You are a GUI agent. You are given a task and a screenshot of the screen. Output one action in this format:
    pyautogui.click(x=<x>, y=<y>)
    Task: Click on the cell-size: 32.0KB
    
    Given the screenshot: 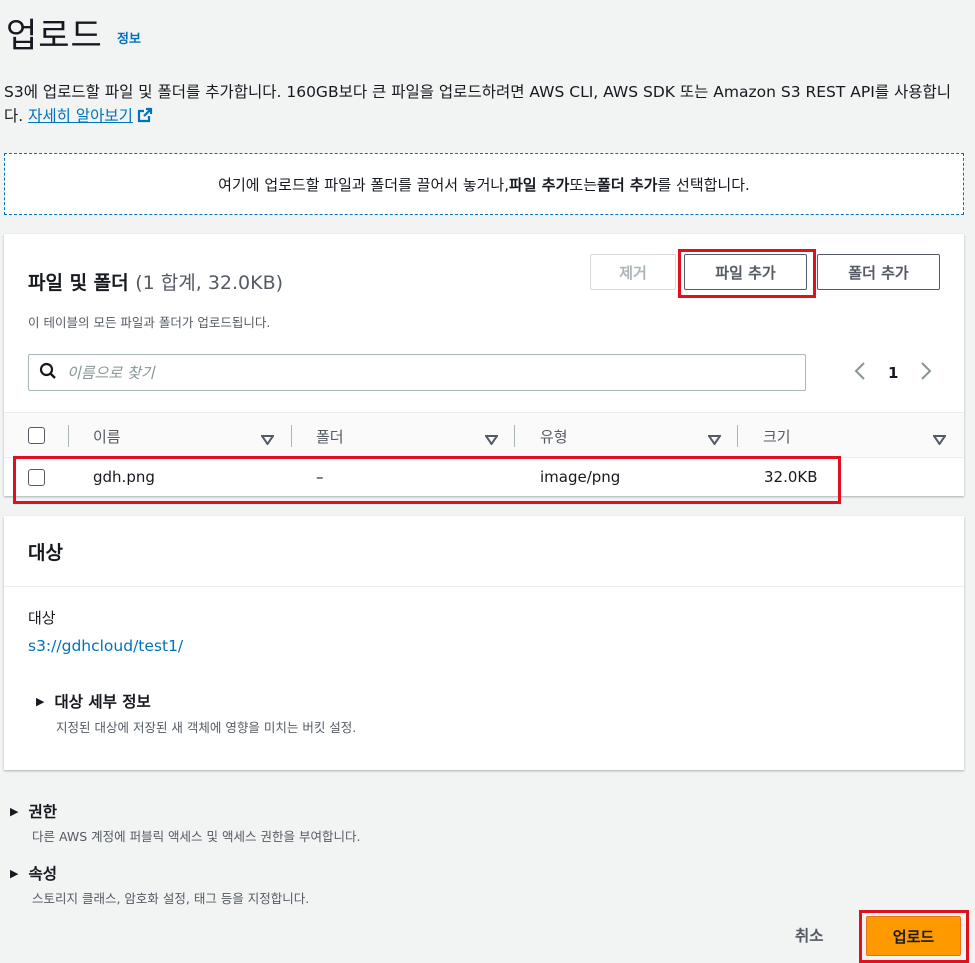 What is the action you would take?
    pyautogui.click(x=791, y=477)
    